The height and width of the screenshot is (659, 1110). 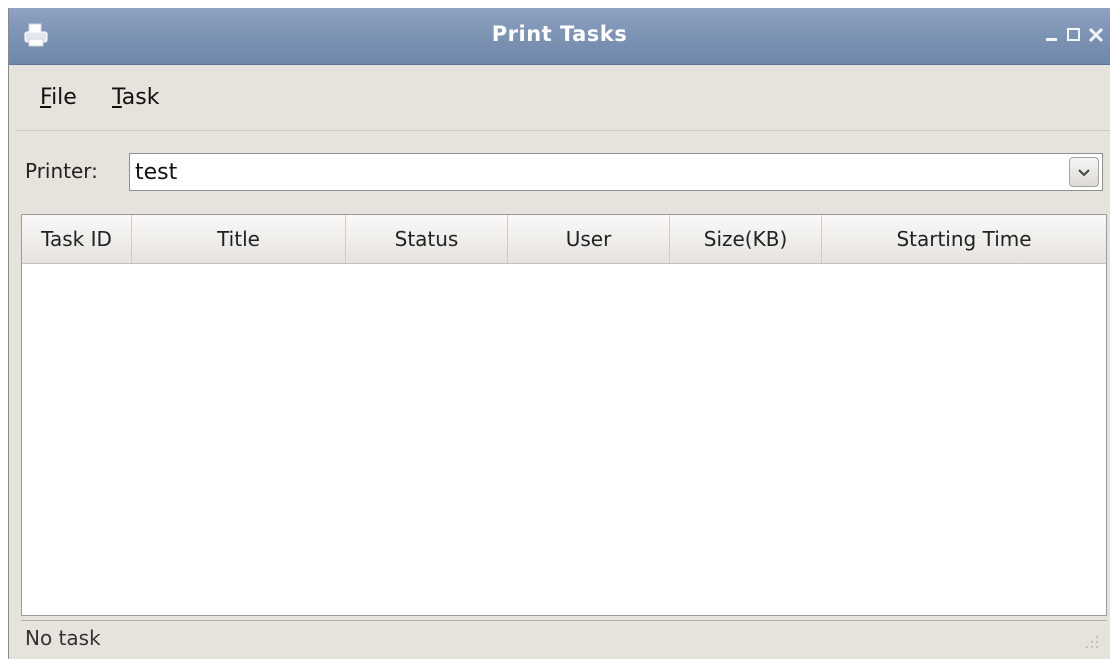 What do you see at coordinates (595, 172) in the screenshot?
I see `printer-input` at bounding box center [595, 172].